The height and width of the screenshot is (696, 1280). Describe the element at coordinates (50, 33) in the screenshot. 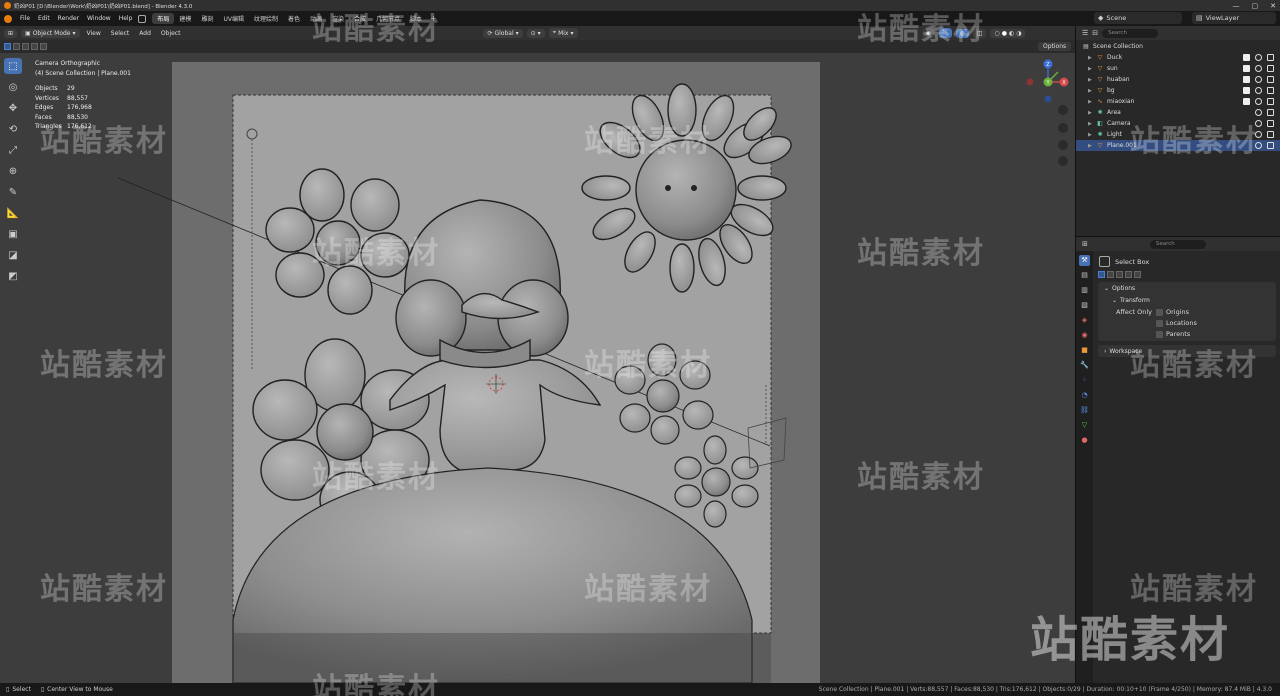

I see `mode-dropdown: ▣ Object Mode ▾` at that location.